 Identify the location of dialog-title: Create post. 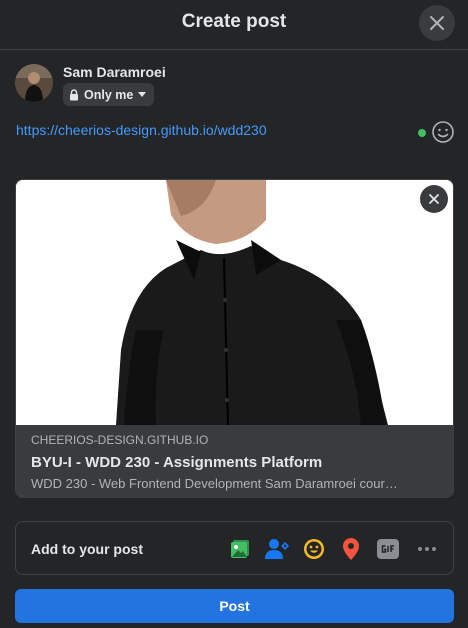
(234, 21).